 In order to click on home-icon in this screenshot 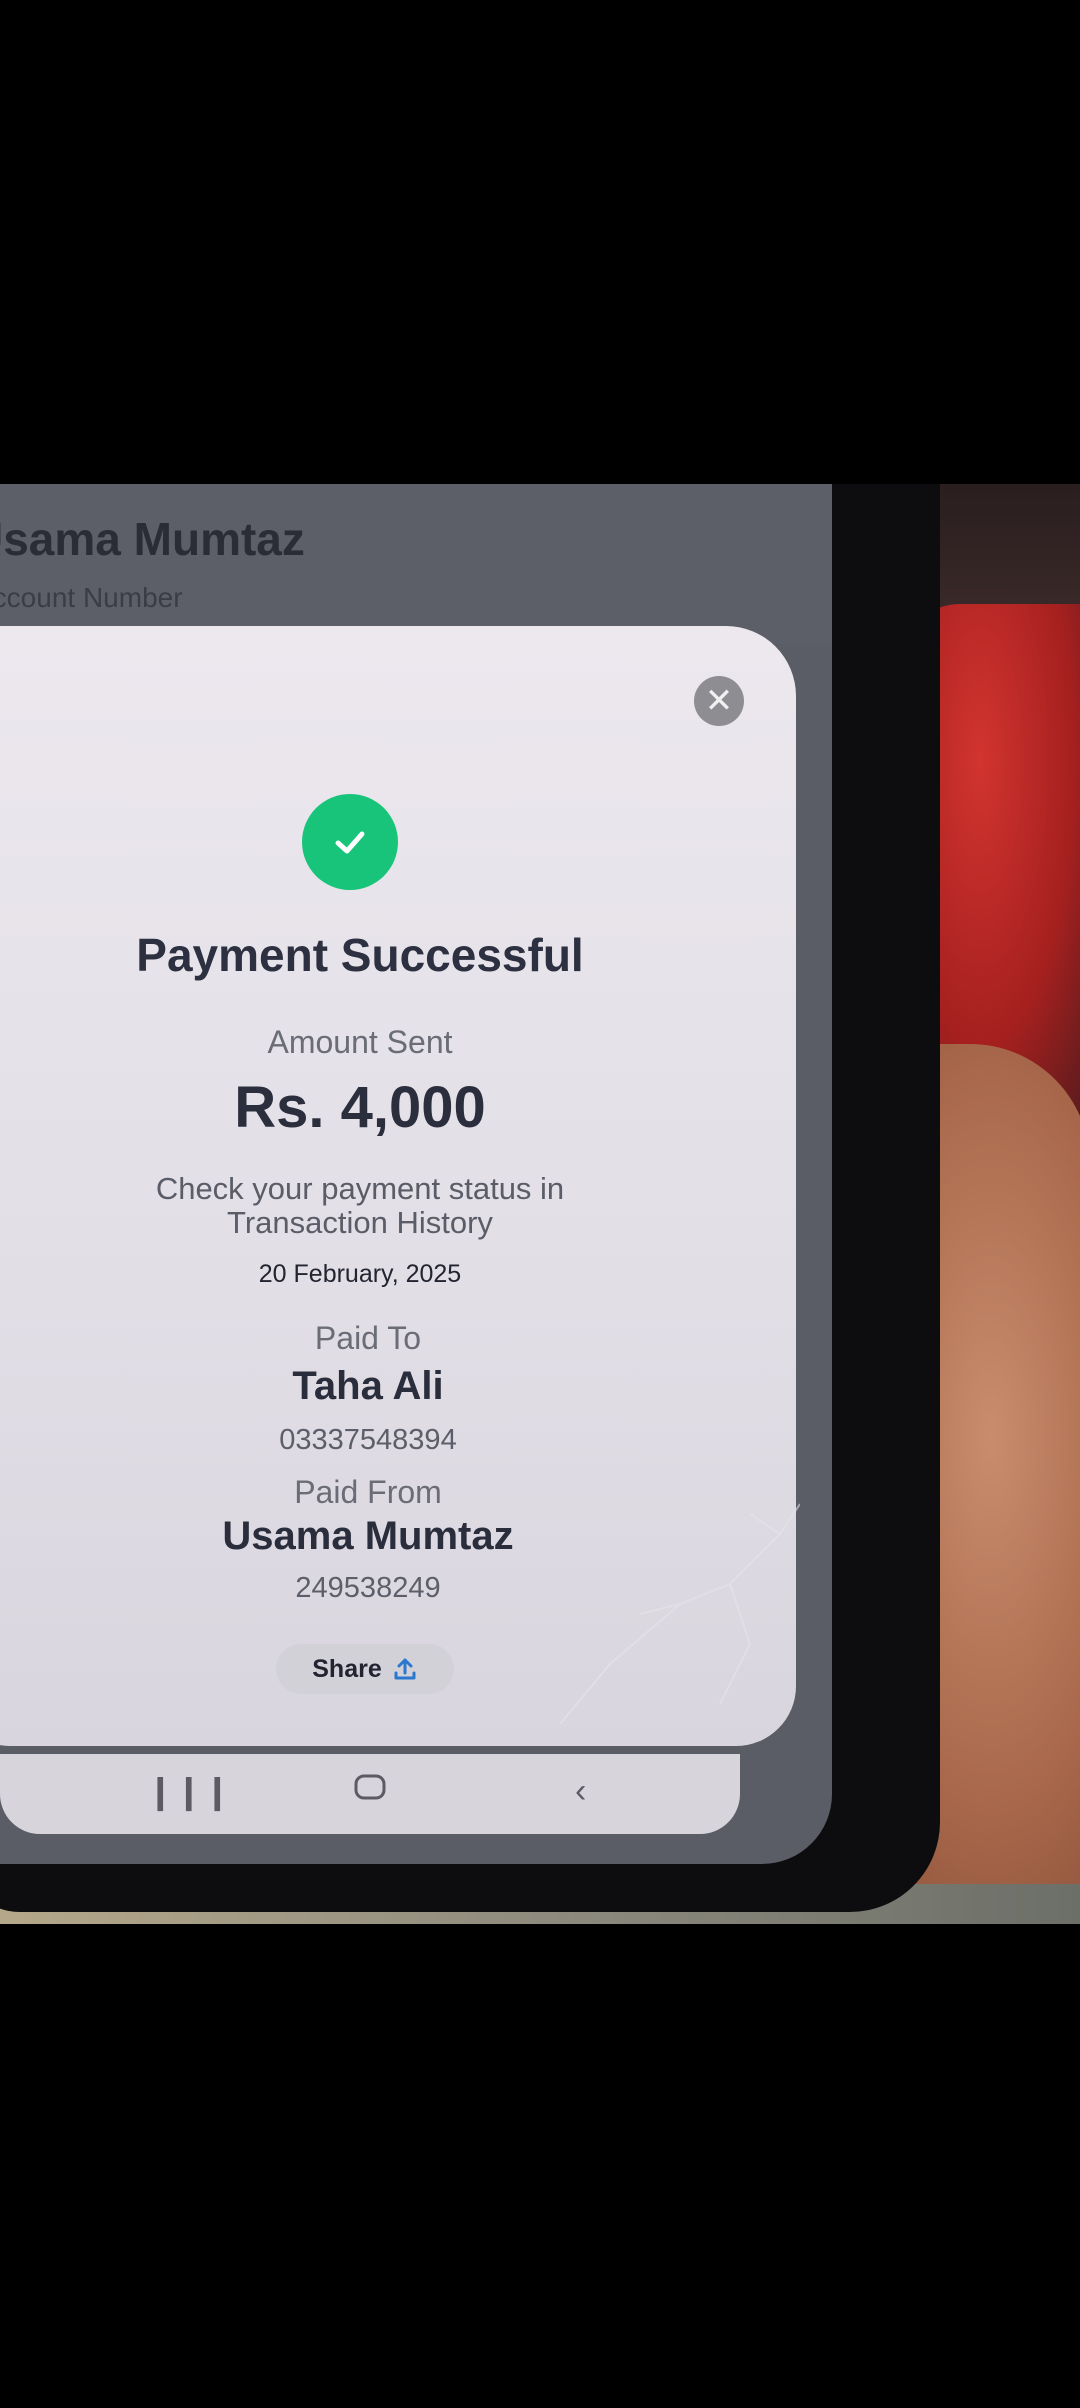, I will do `click(370, 1791)`.